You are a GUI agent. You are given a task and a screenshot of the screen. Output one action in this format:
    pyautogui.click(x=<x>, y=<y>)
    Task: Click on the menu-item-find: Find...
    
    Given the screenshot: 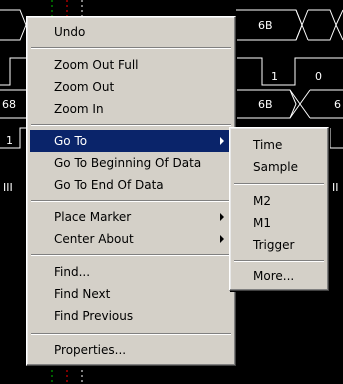 What is the action you would take?
    pyautogui.click(x=131, y=272)
    